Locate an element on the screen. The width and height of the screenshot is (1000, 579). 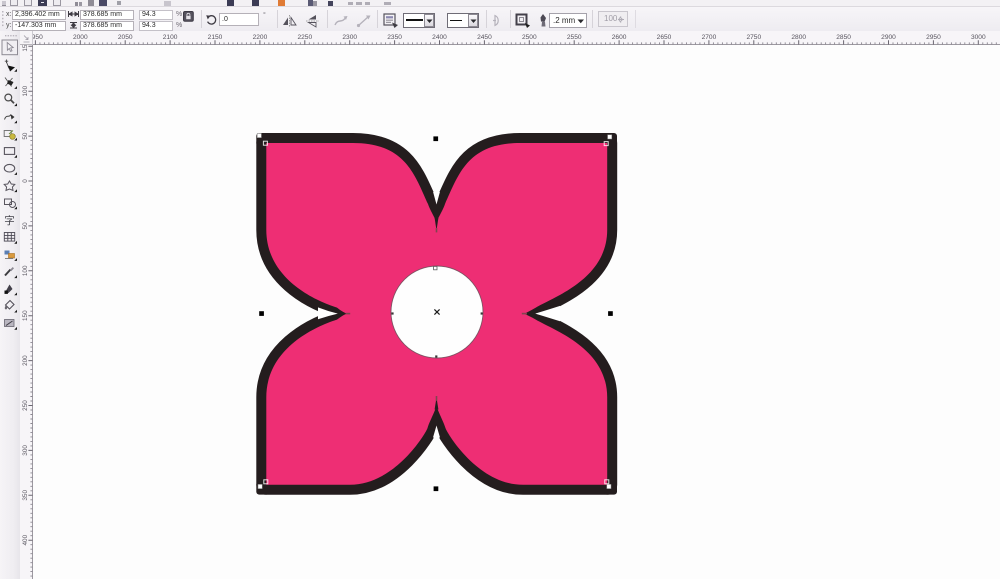
svg-text: 2900 is located at coordinates (888, 37).